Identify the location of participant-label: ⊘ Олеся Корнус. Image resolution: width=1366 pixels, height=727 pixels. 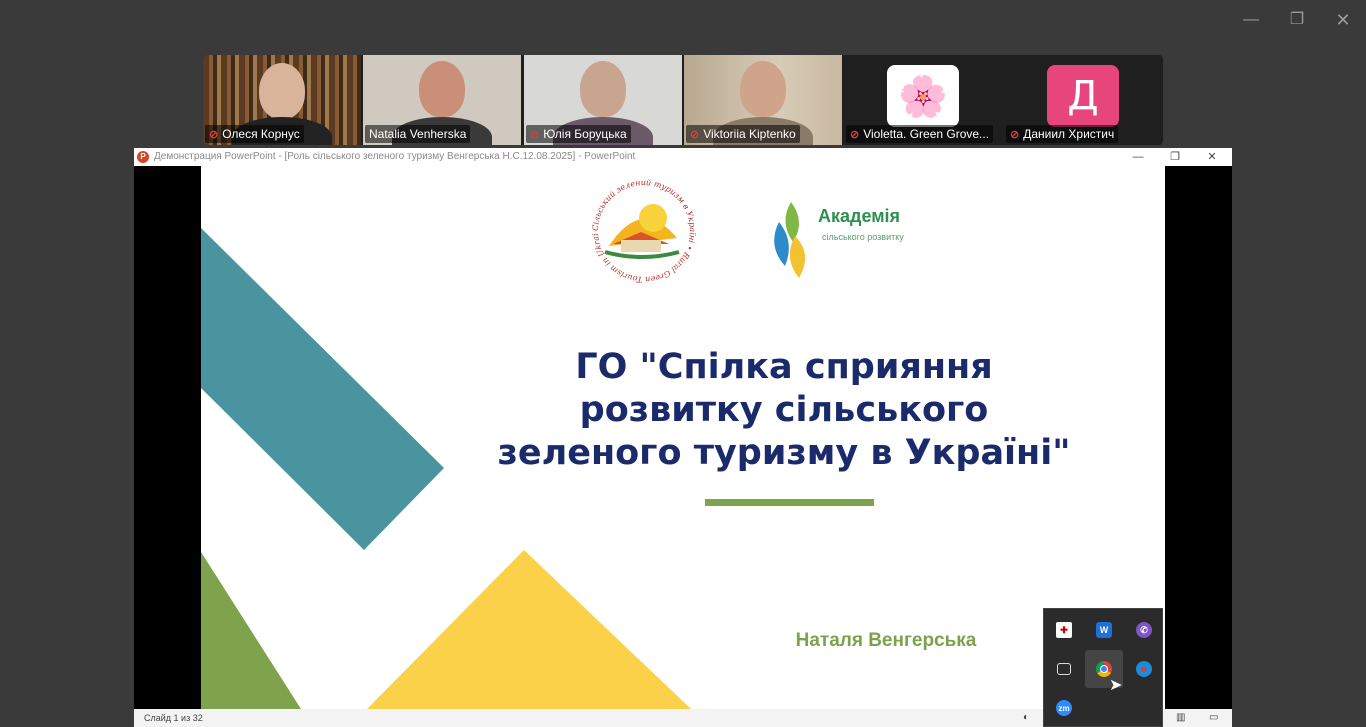
(254, 134).